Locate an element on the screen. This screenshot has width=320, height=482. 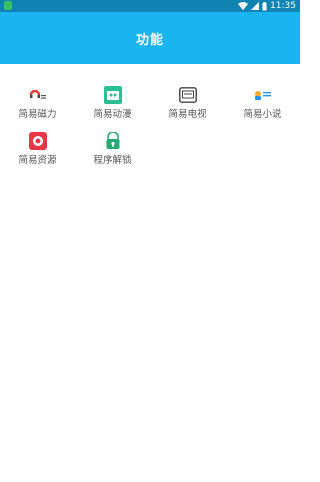
wifi-icon is located at coordinates (243, 6).